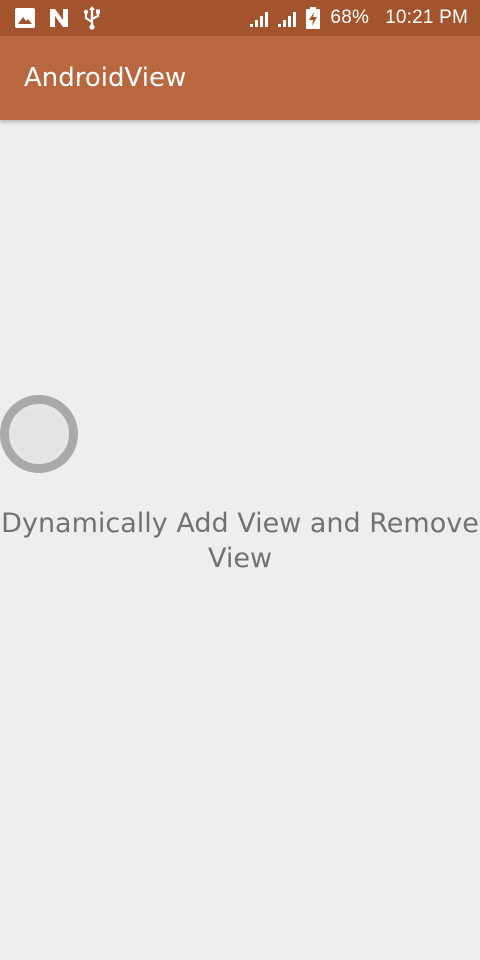  I want to click on app-bar: AndroidView, so click(240, 78).